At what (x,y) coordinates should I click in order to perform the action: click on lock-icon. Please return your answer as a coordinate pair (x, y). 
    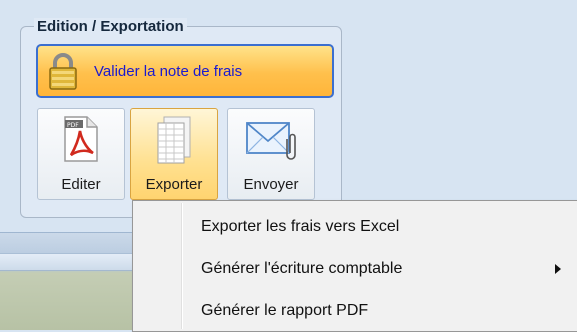
    Looking at the image, I should click on (63, 71).